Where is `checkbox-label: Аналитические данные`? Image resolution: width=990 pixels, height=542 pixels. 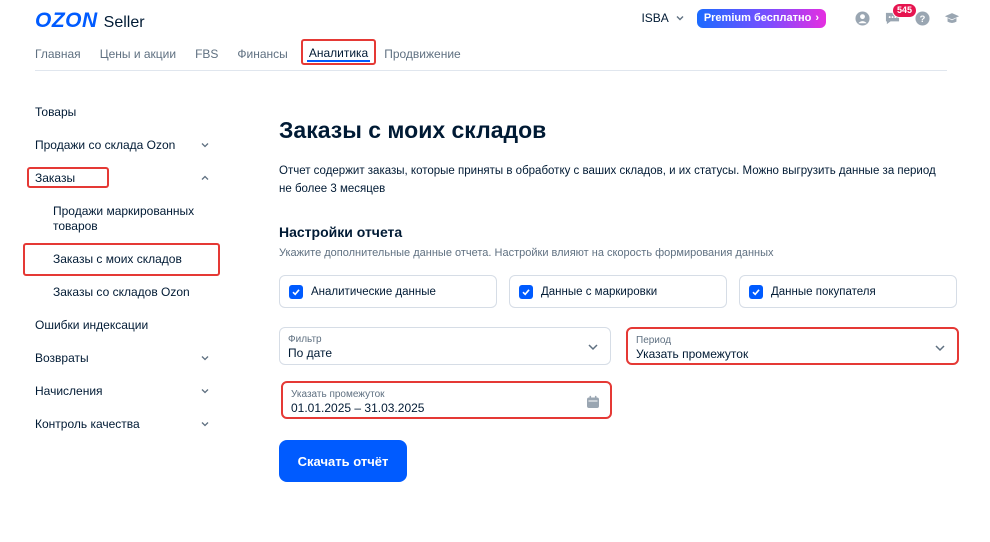 checkbox-label: Аналитические данные is located at coordinates (373, 291).